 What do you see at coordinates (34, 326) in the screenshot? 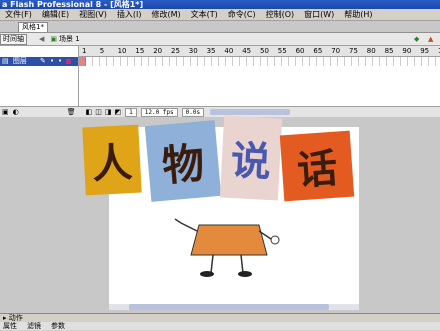
I see `tab-filters: 滤镜` at bounding box center [34, 326].